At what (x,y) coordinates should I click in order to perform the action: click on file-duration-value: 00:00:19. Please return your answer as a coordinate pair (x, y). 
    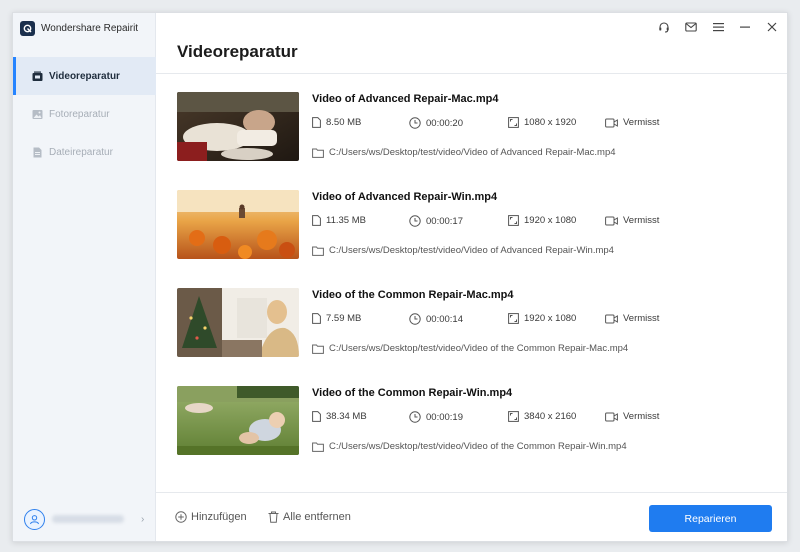
    Looking at the image, I should click on (444, 417).